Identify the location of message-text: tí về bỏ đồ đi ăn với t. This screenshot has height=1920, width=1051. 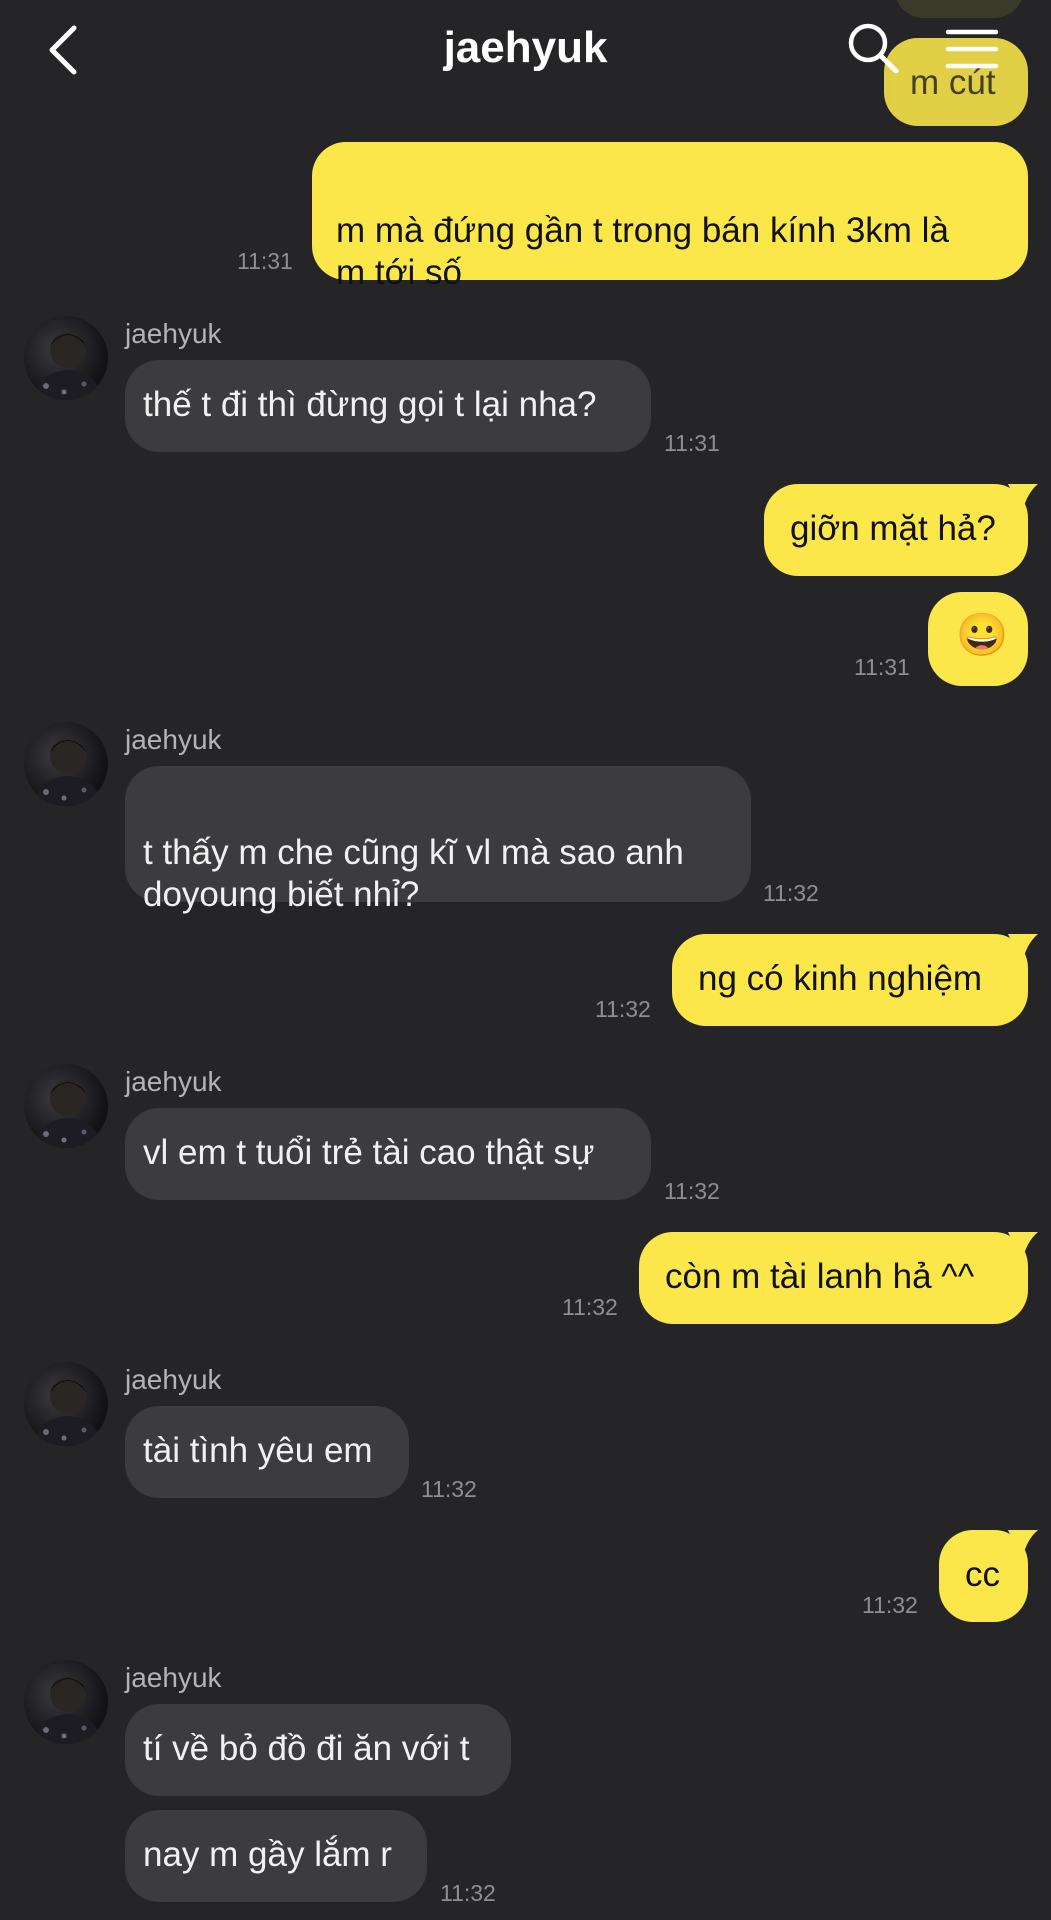
(306, 1748).